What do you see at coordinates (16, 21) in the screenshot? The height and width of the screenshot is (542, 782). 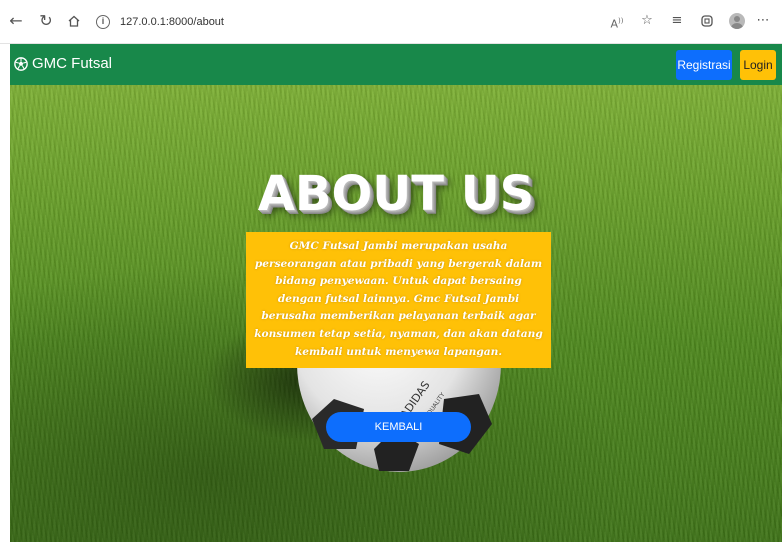 I see `back-arrow-icon: ←` at bounding box center [16, 21].